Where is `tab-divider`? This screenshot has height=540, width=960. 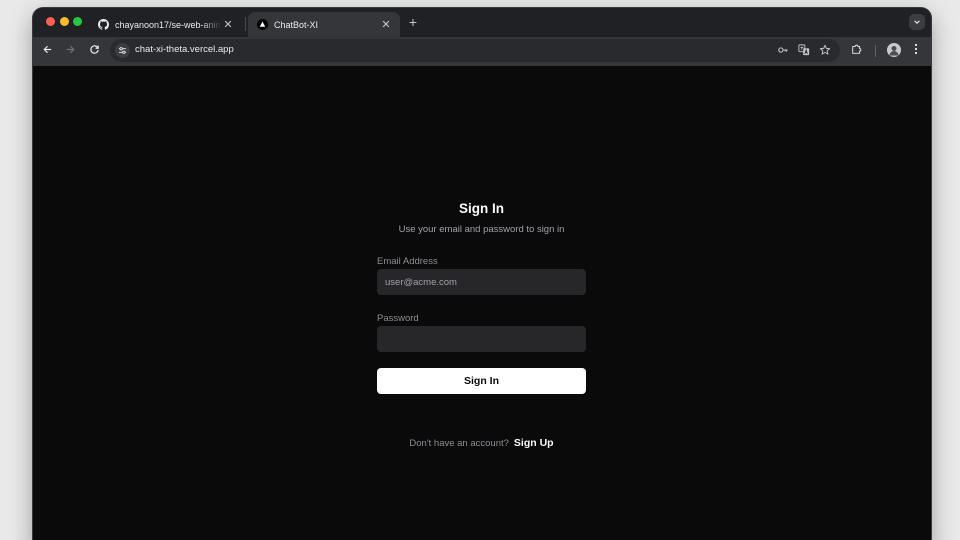 tab-divider is located at coordinates (245, 24).